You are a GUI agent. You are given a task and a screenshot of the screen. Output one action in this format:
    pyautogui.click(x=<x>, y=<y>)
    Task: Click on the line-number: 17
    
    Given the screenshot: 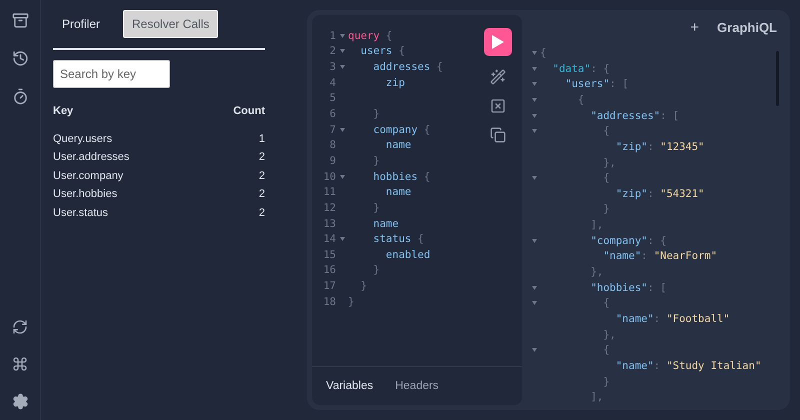 What is the action you would take?
    pyautogui.click(x=329, y=286)
    